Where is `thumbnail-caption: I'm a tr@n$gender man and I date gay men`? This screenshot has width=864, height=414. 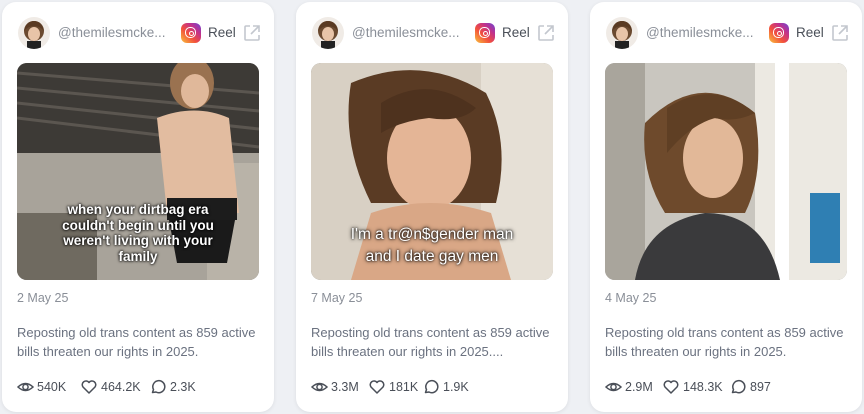 thumbnail-caption: I'm a tr@n$gender man and I date gay men is located at coordinates (432, 245).